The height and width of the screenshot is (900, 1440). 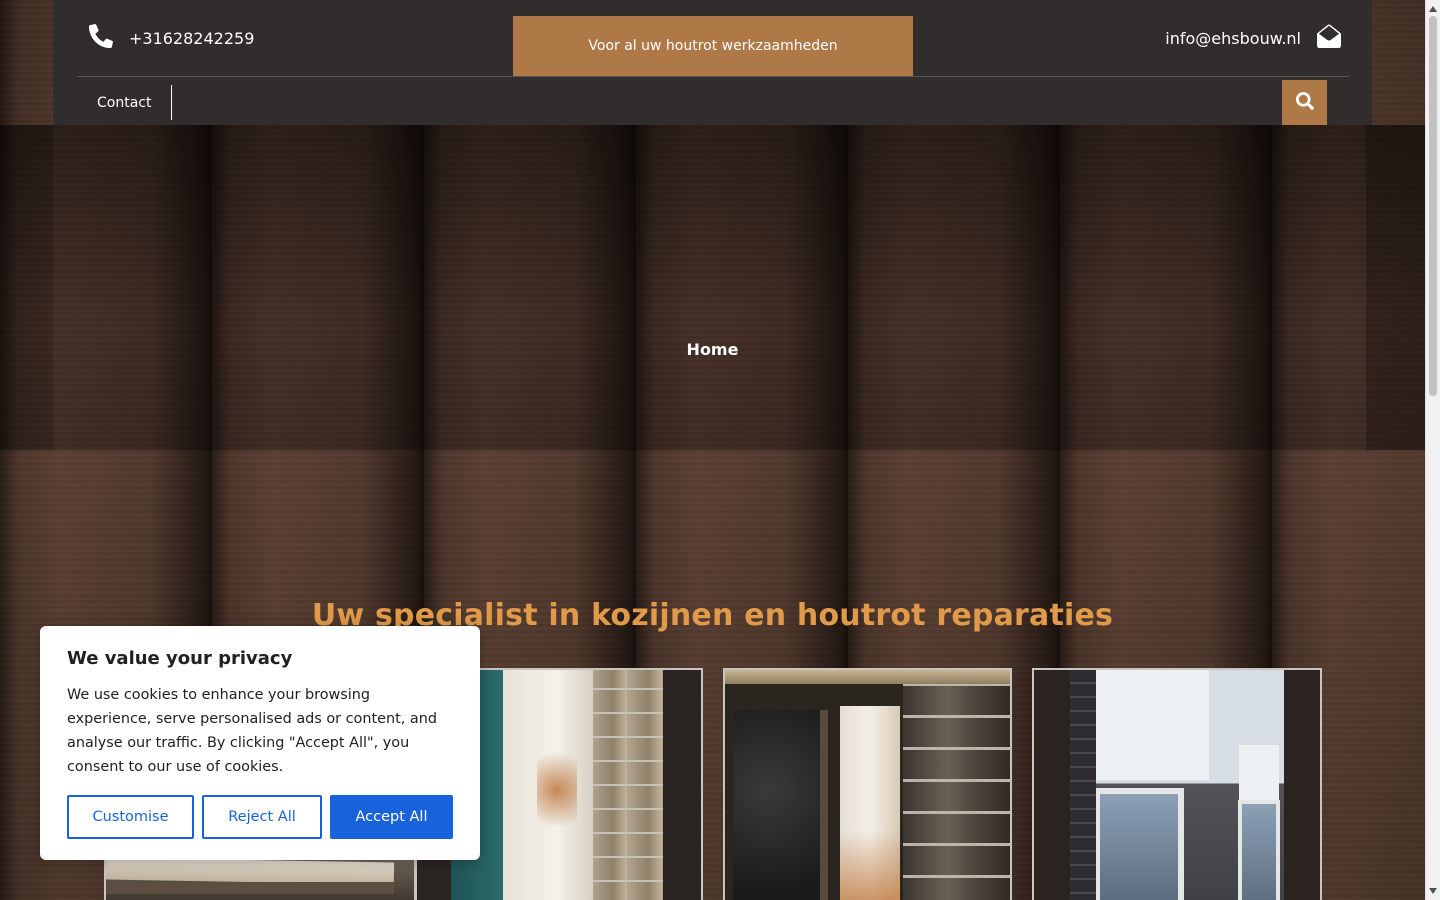 What do you see at coordinates (109, 38) in the screenshot?
I see `phone-icon` at bounding box center [109, 38].